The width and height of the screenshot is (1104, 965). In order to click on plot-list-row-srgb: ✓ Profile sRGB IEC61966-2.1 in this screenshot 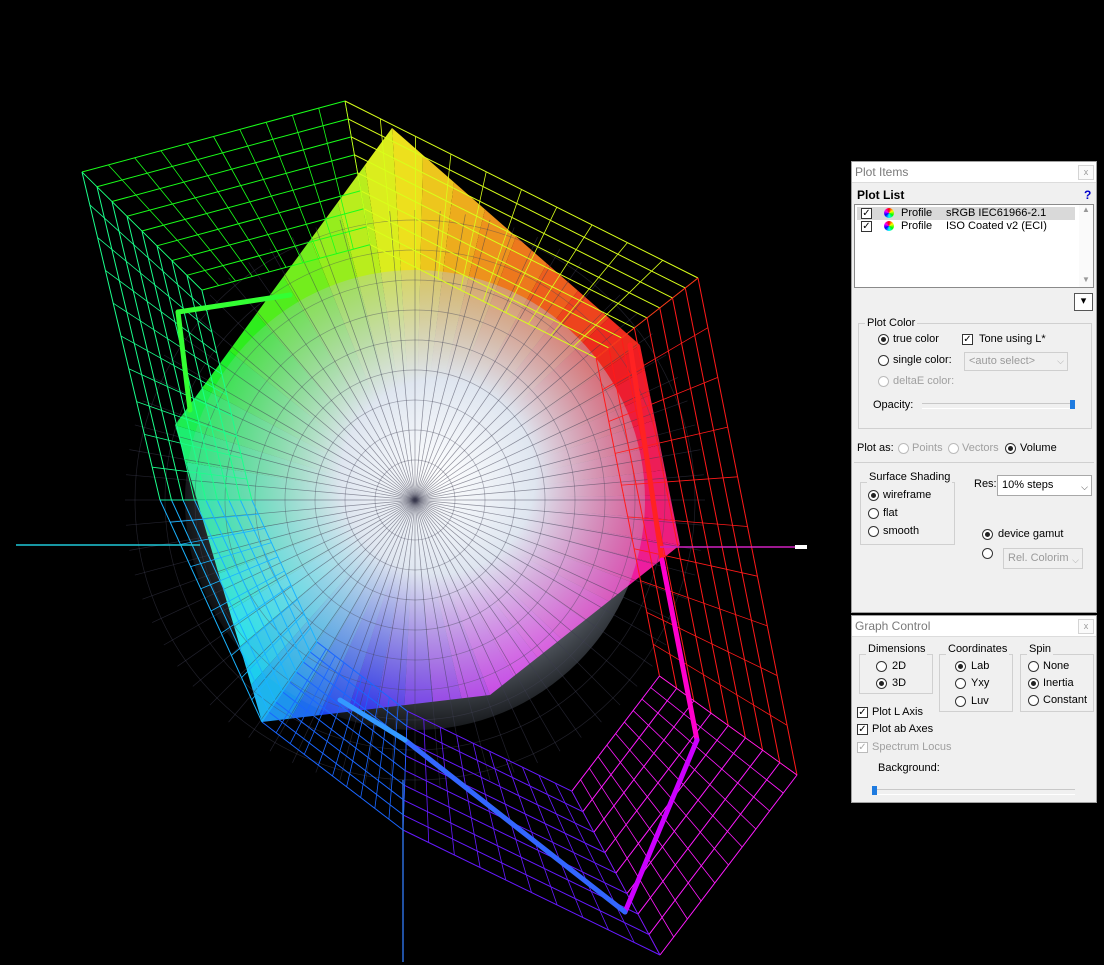, I will do `click(966, 213)`.